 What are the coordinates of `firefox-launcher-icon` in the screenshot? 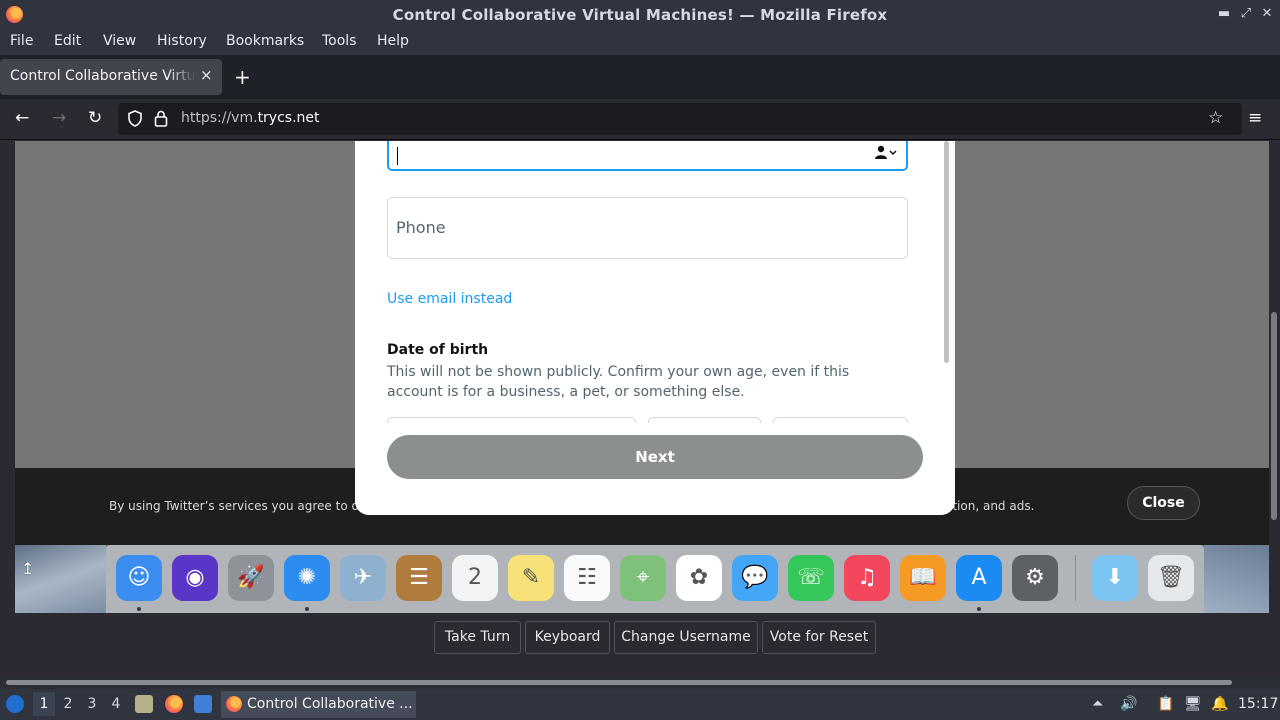 It's located at (174, 704).